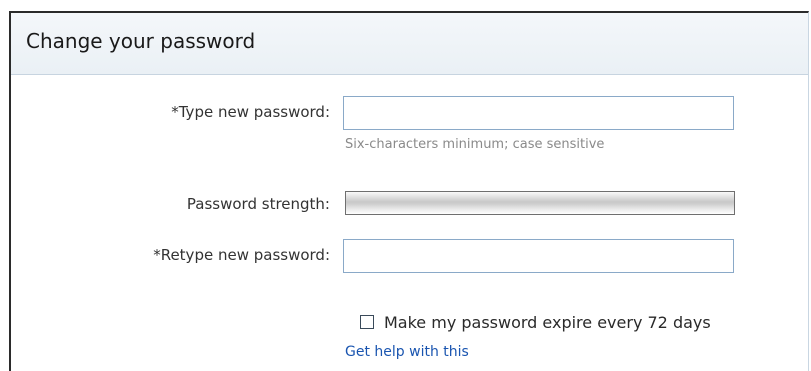 This screenshot has height=371, width=811. Describe the element at coordinates (407, 352) in the screenshot. I see `help-link: Get help with this` at that location.